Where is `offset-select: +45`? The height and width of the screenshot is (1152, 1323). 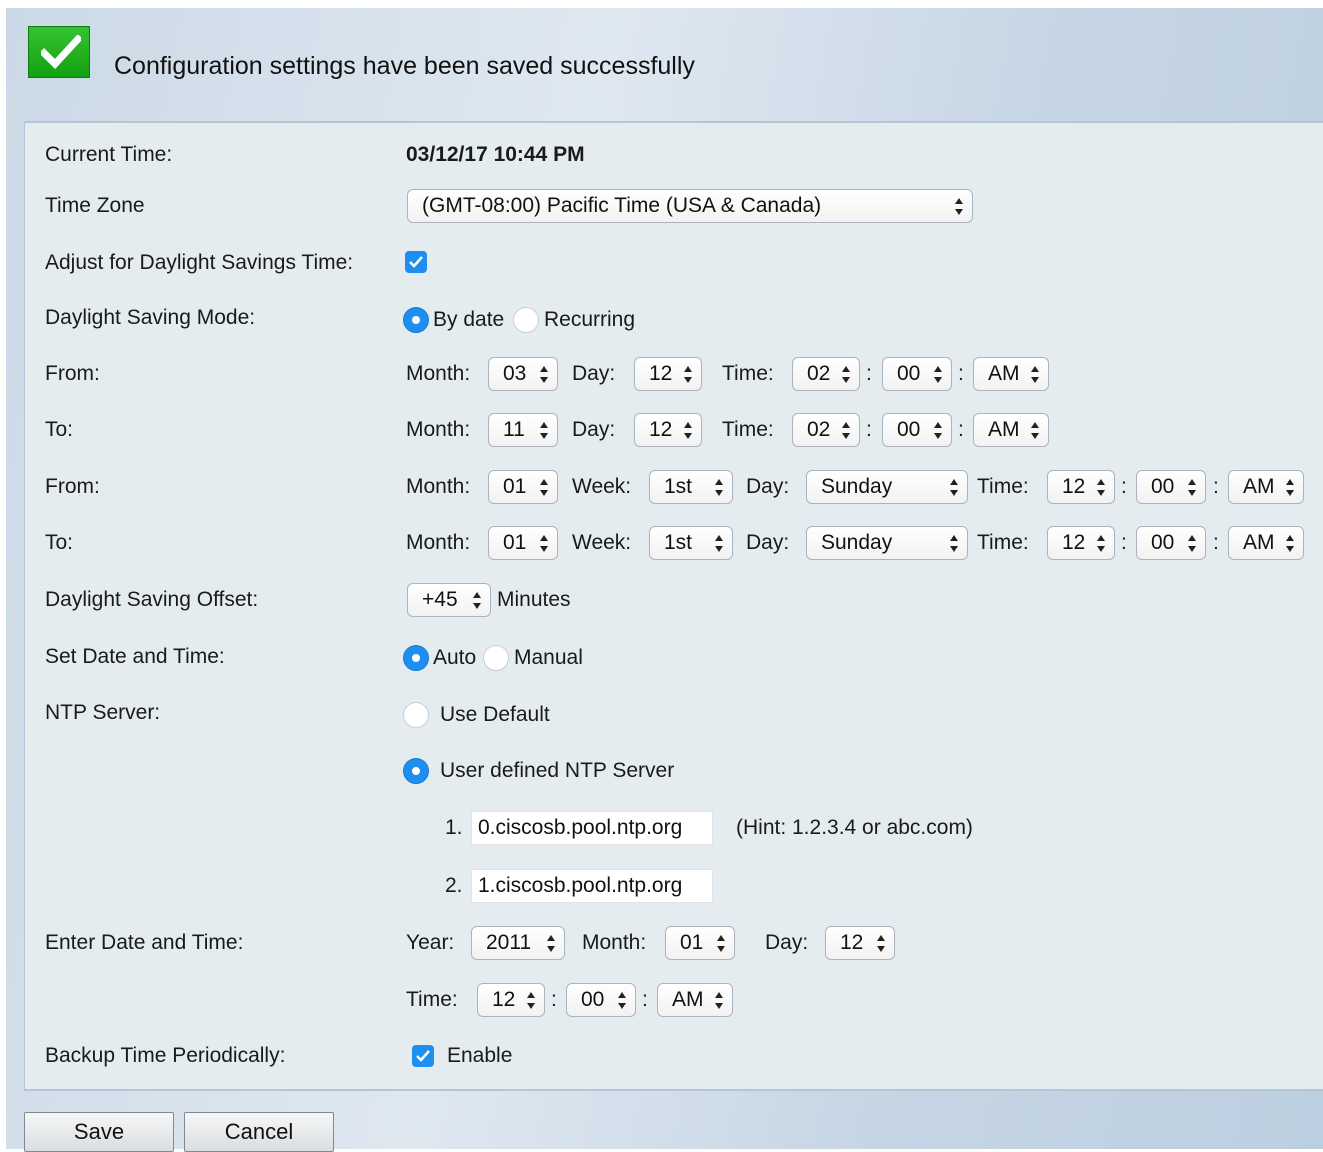 offset-select: +45 is located at coordinates (449, 600).